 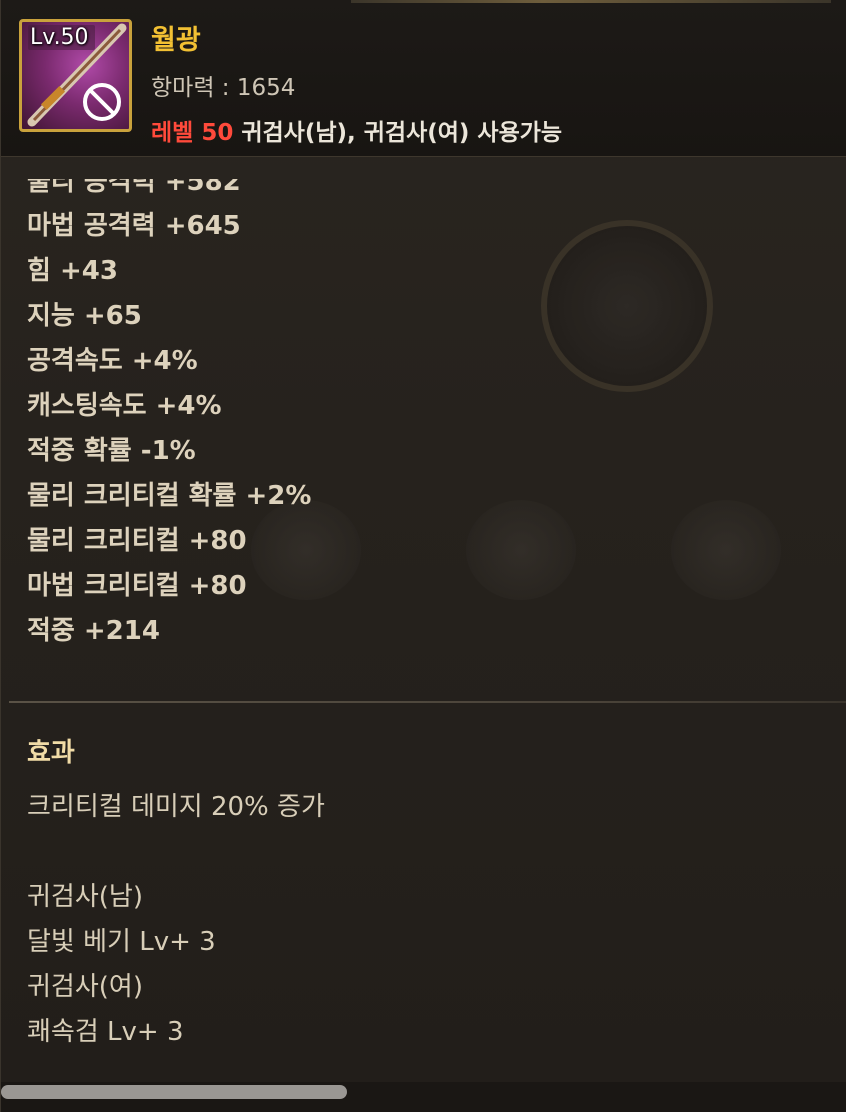 I want to click on item-requirement: 레벨 50 귀검사(남), 귀검사(여) 사용가능, so click(x=356, y=130).